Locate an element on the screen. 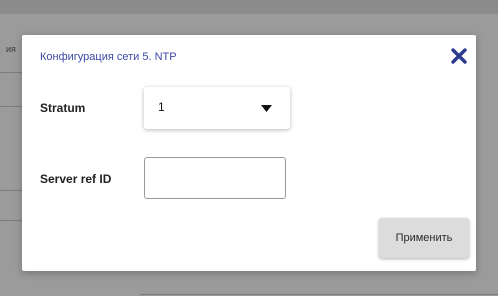  server-ref-id-input is located at coordinates (215, 178).